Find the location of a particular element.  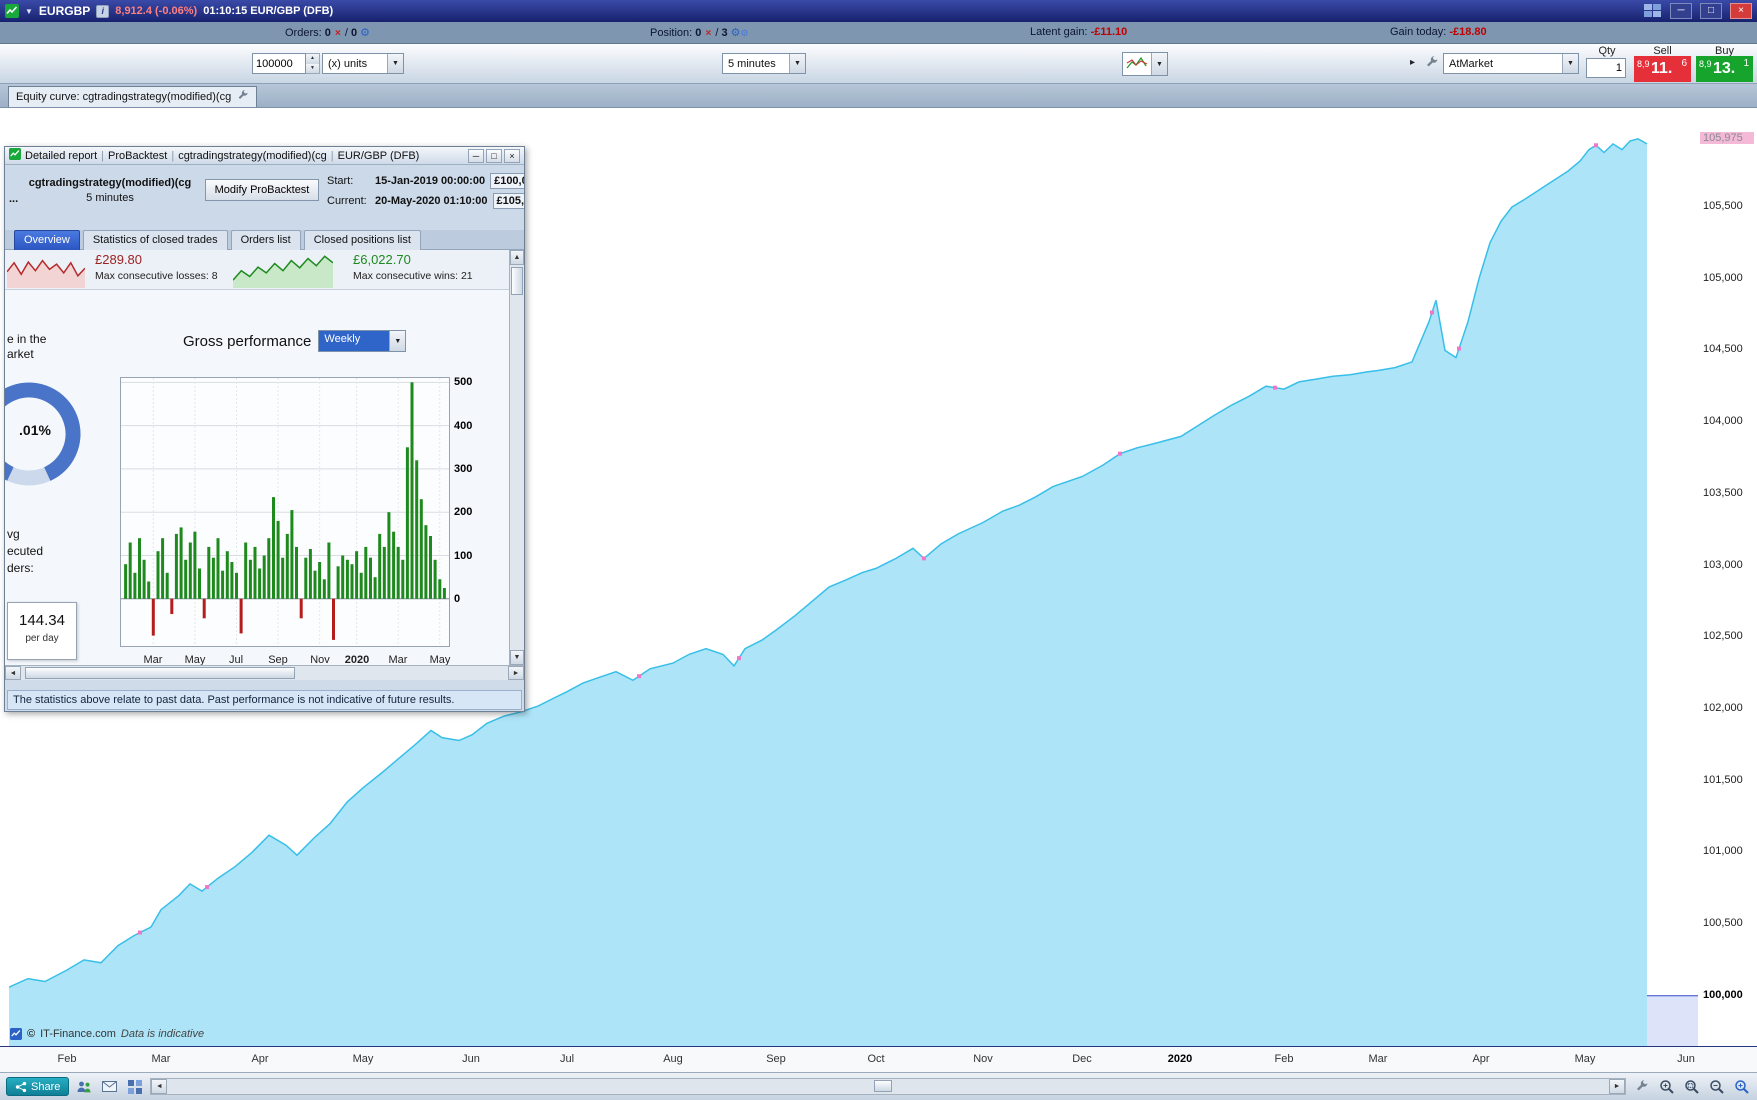

zoom-selection-icon is located at coordinates (1691, 1087).